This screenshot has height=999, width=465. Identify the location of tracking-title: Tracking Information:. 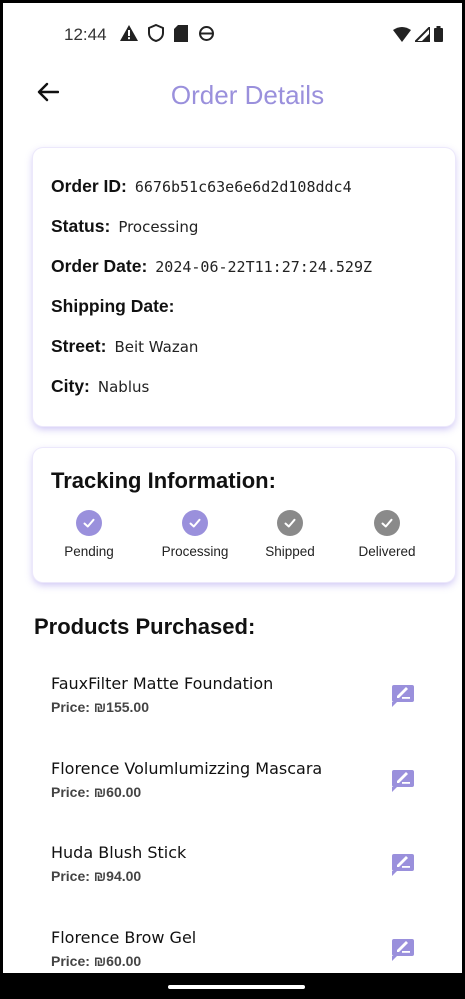
(163, 480).